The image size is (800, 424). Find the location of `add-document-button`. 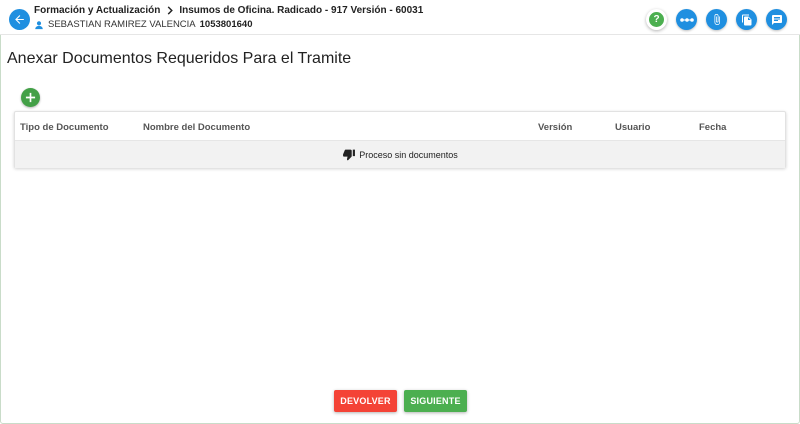

add-document-button is located at coordinates (30, 97).